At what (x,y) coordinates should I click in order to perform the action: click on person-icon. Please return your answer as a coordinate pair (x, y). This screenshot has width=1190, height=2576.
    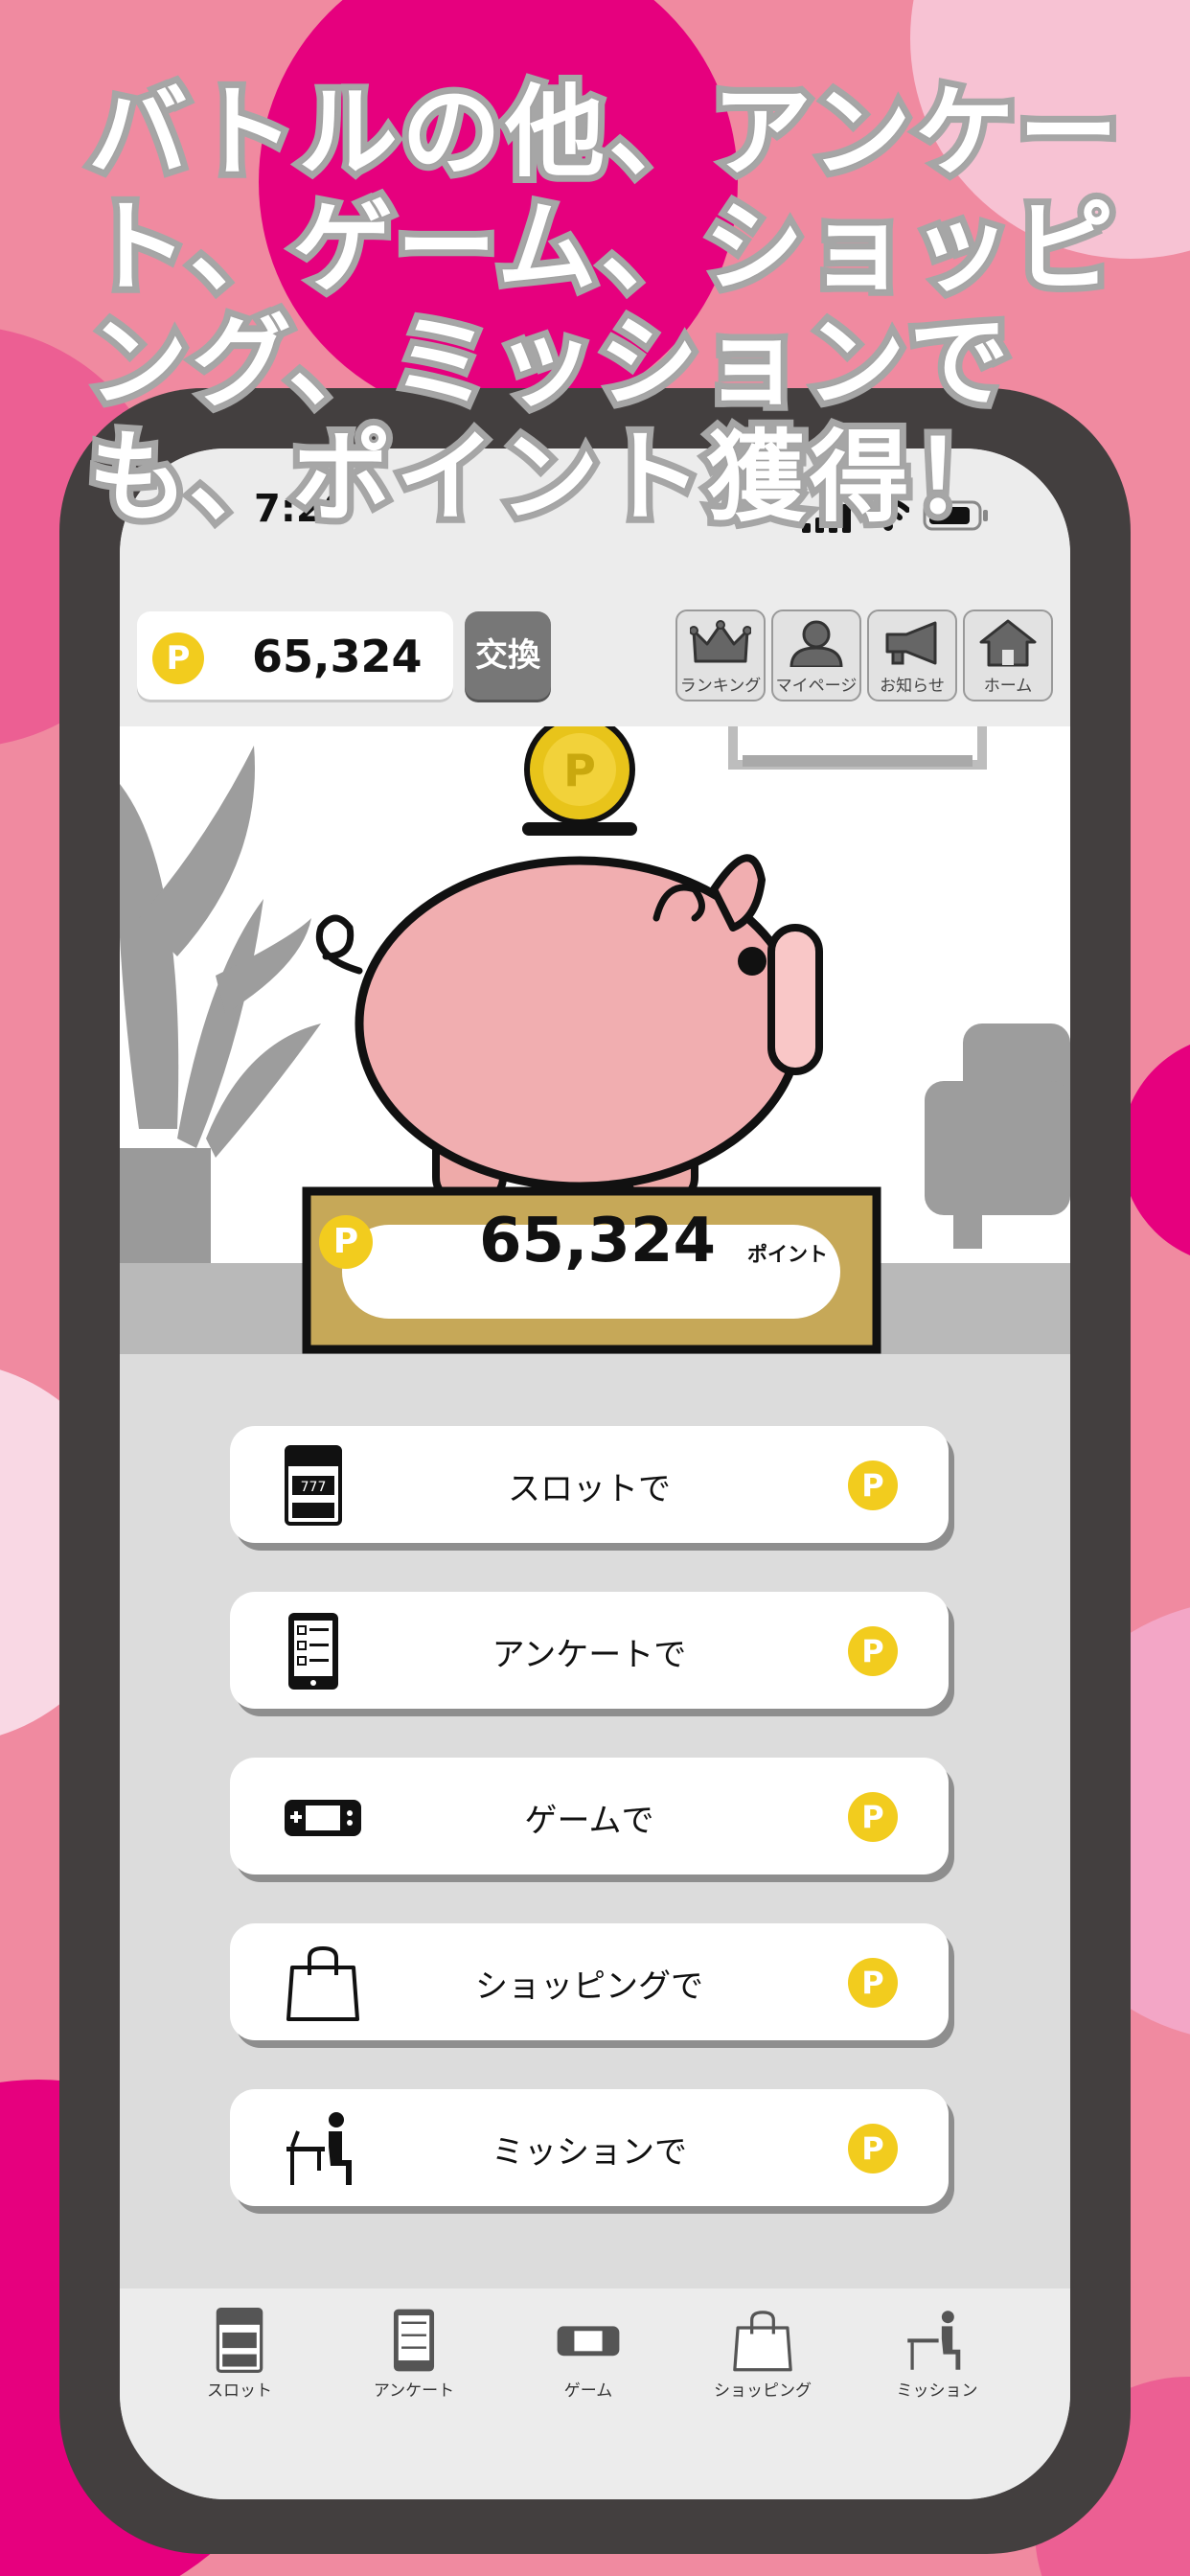
    Looking at the image, I should click on (817, 643).